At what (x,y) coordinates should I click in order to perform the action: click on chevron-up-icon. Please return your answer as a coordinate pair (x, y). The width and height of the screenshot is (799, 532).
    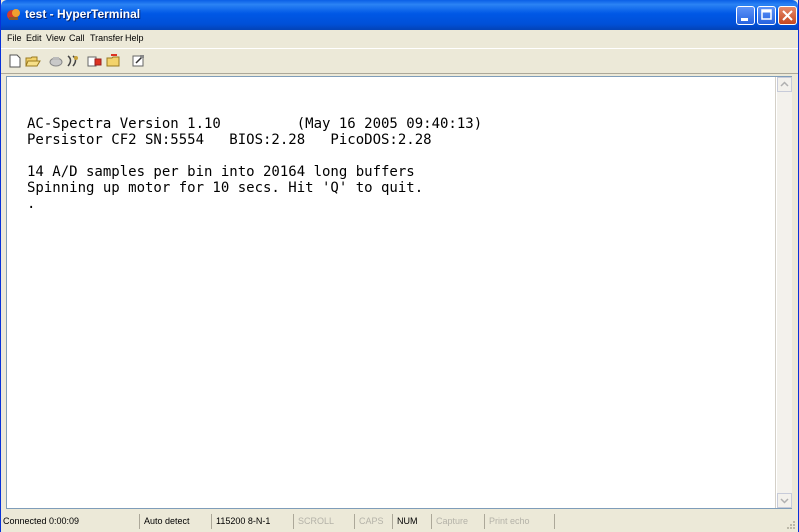
    Looking at the image, I should click on (784, 84).